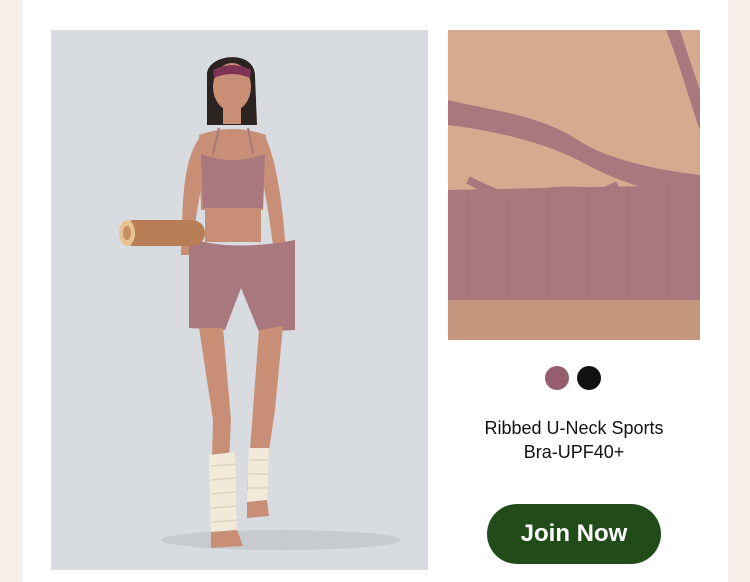  What do you see at coordinates (573, 378) in the screenshot?
I see `color-swatches` at bounding box center [573, 378].